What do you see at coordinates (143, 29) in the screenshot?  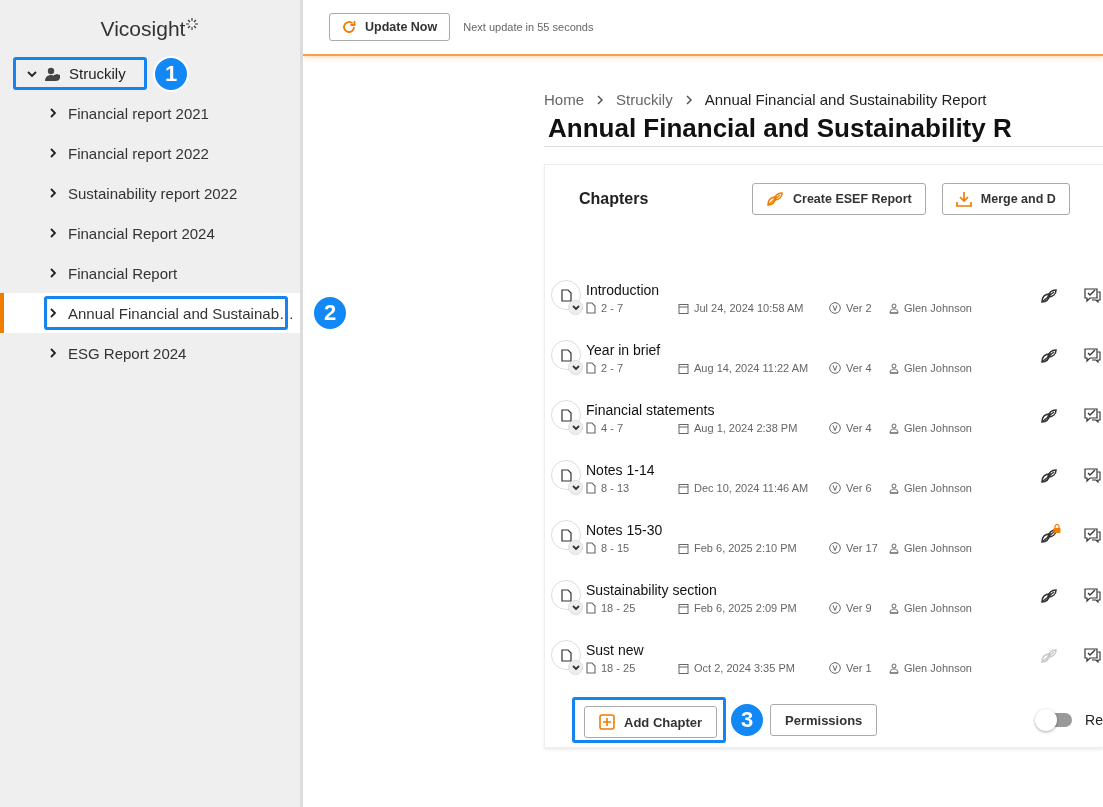 I see `logo-text: Vicosight` at bounding box center [143, 29].